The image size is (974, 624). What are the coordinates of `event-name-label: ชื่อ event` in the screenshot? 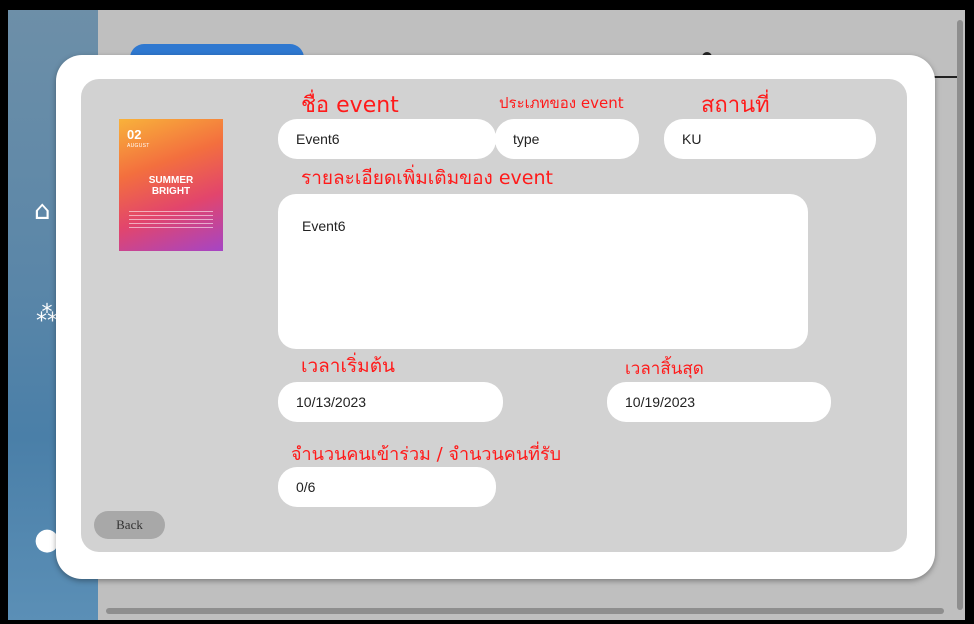 It's located at (350, 105).